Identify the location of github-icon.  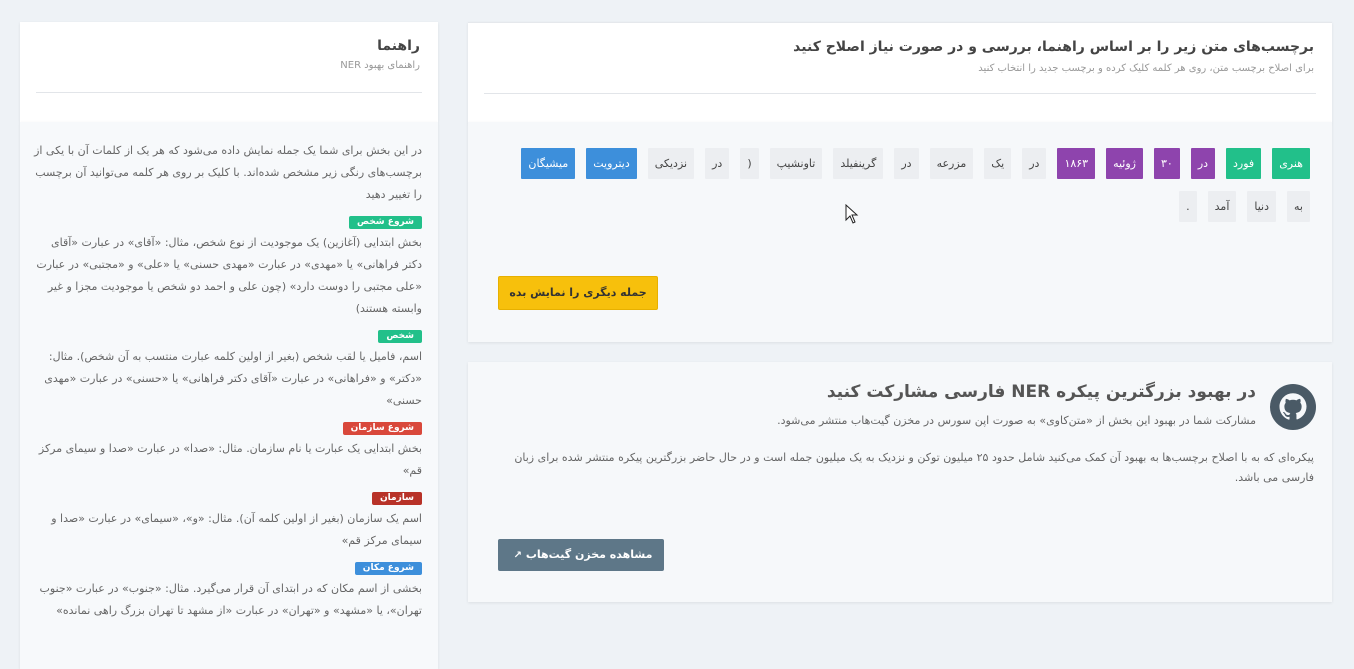
(1293, 407).